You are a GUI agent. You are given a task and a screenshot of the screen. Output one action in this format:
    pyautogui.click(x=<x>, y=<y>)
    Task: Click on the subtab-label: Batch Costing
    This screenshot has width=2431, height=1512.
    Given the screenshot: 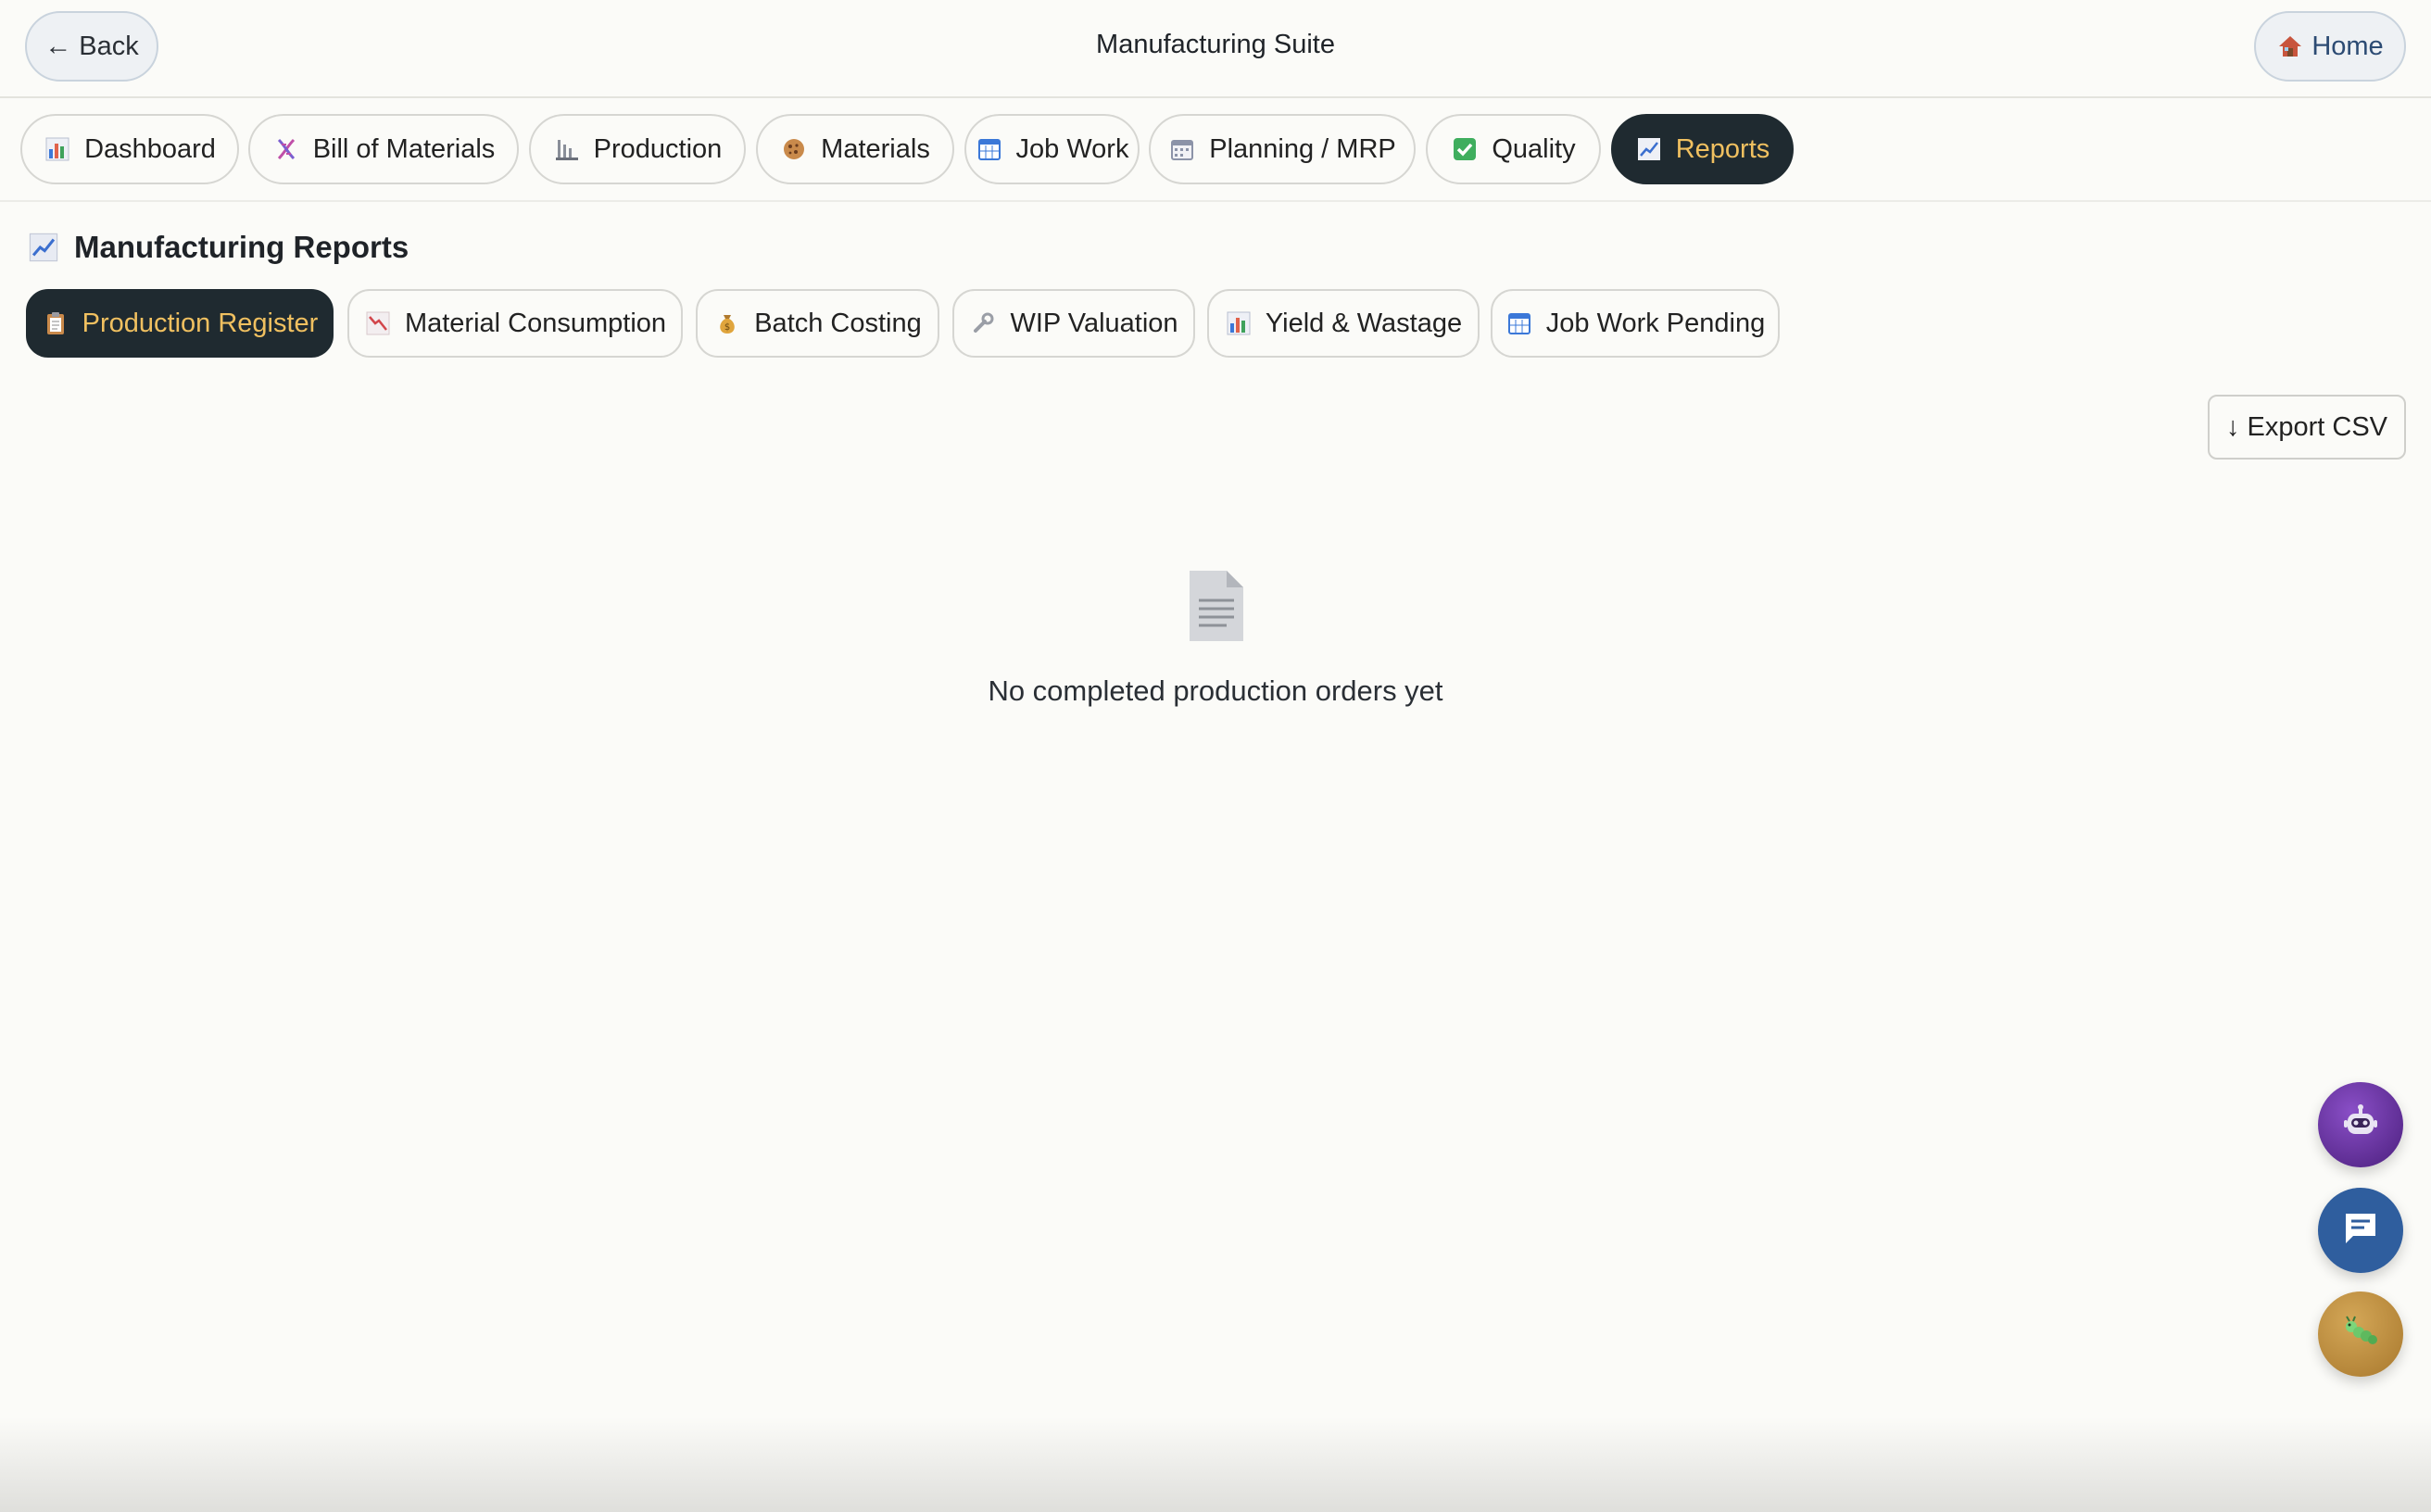 What is the action you would take?
    pyautogui.click(x=838, y=323)
    